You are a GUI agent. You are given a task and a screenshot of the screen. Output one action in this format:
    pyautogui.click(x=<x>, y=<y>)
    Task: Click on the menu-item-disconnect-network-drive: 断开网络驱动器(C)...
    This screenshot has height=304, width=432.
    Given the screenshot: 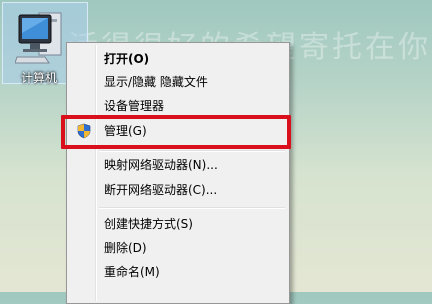 What is the action you would take?
    pyautogui.click(x=178, y=190)
    